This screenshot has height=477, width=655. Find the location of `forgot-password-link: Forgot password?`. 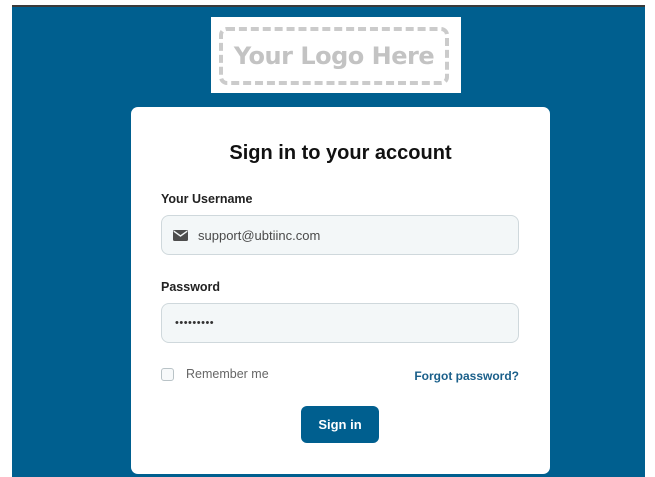

forgot-password-link: Forgot password? is located at coordinates (466, 376).